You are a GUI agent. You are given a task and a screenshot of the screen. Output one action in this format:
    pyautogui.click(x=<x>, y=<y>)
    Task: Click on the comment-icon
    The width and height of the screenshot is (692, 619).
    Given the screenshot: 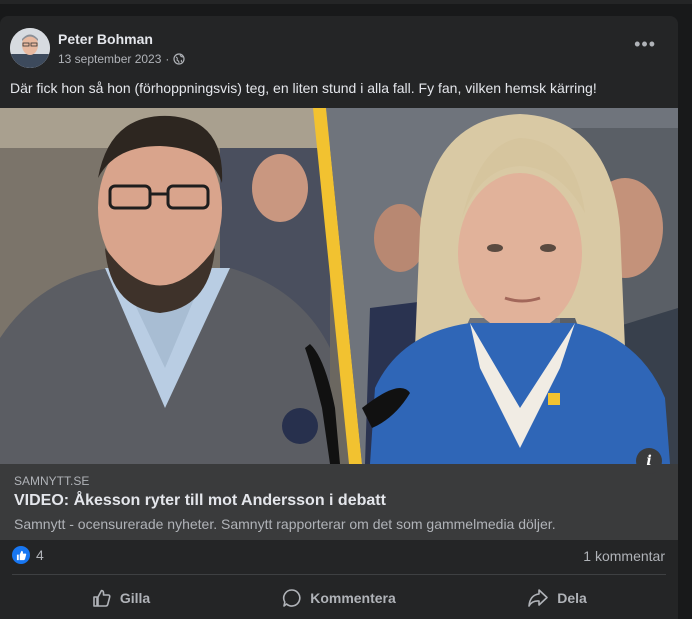 What is the action you would take?
    pyautogui.click(x=292, y=598)
    